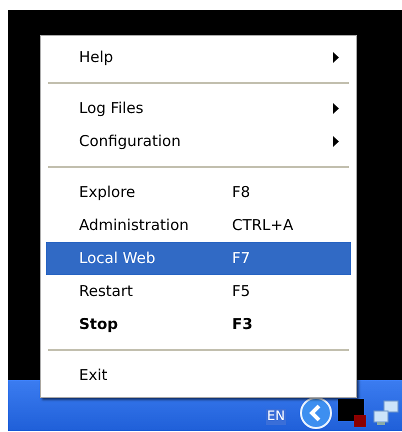  Describe the element at coordinates (198, 57) in the screenshot. I see `menu-item: Help` at that location.